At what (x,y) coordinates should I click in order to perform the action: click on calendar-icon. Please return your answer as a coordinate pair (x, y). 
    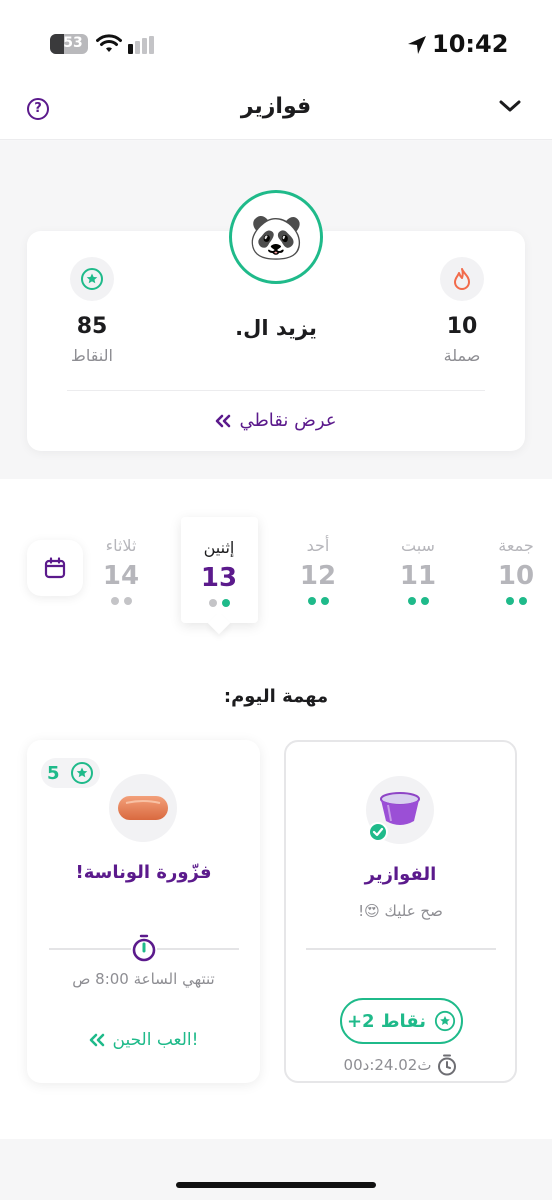
    Looking at the image, I should click on (55, 568).